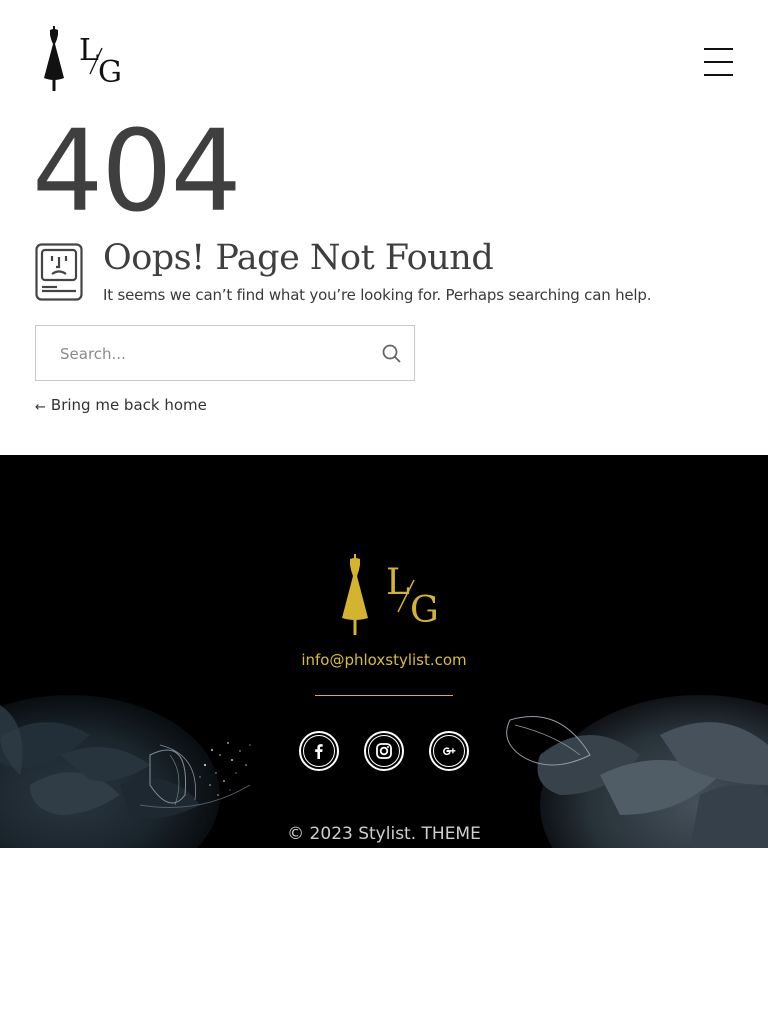  What do you see at coordinates (110, 72) in the screenshot?
I see `logo-letter-bottom: G` at bounding box center [110, 72].